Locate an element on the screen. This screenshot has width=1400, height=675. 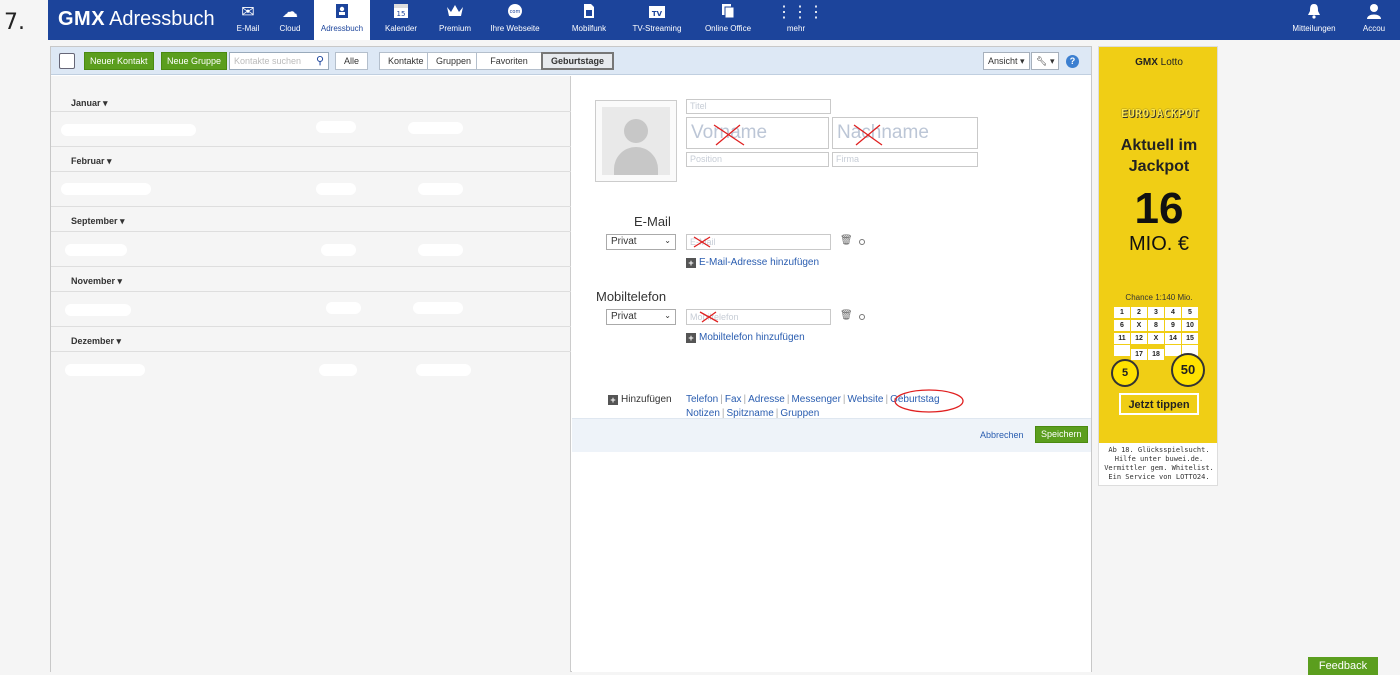
add-adresse-link: Adresse is located at coordinates (766, 399).